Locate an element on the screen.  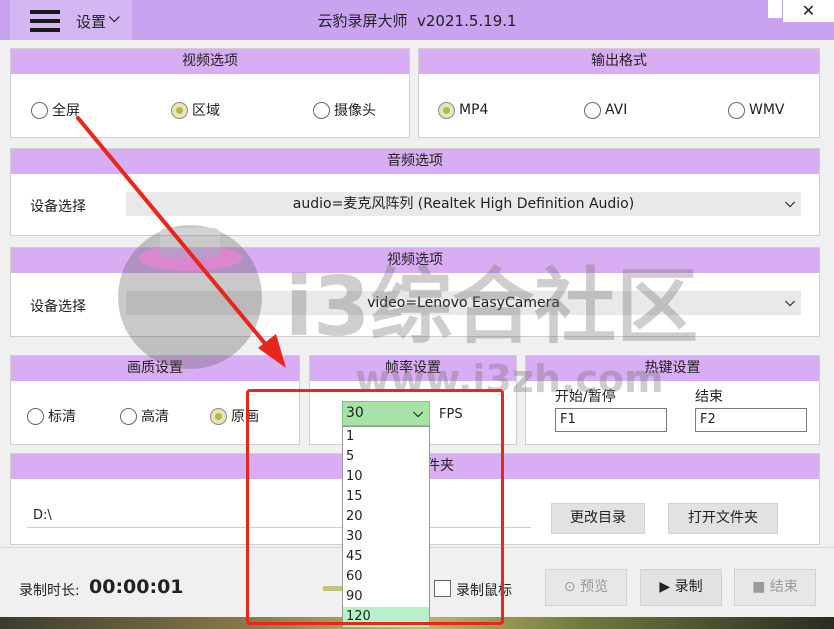
annotation-arrow is located at coordinates (181, 242).